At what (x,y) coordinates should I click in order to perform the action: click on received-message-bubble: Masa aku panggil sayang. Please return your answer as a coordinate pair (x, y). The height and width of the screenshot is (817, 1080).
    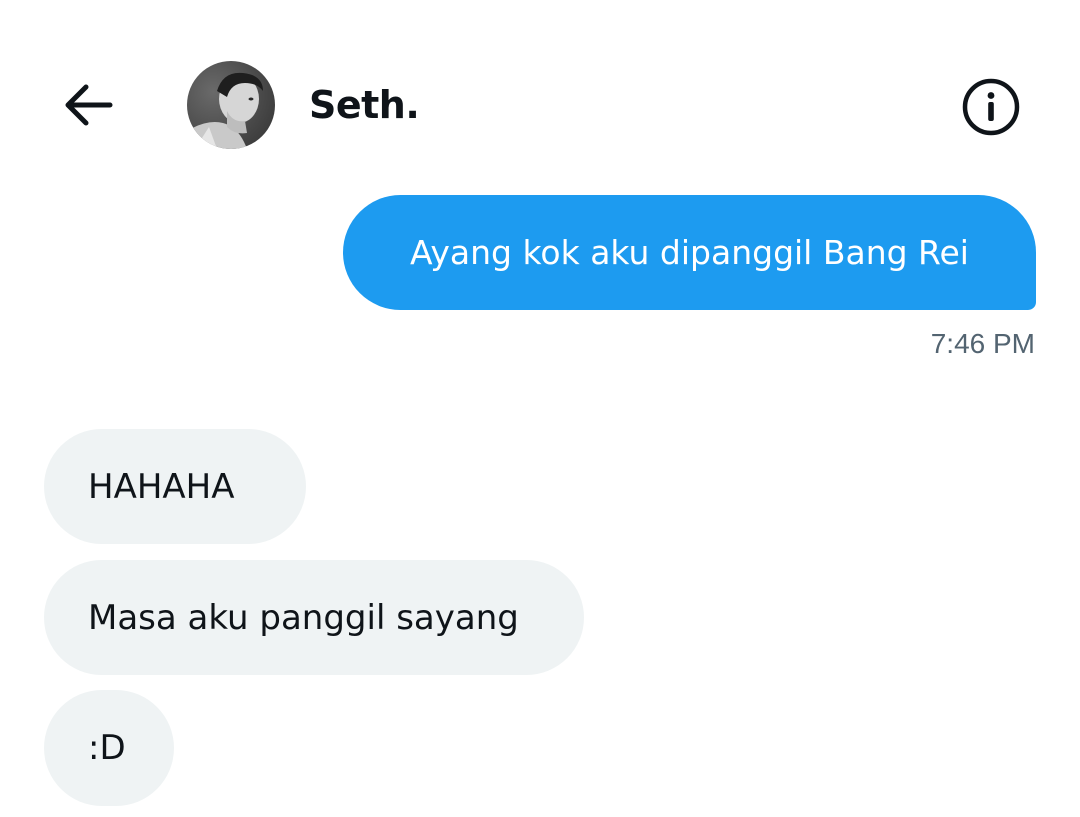
    Looking at the image, I should click on (314, 617).